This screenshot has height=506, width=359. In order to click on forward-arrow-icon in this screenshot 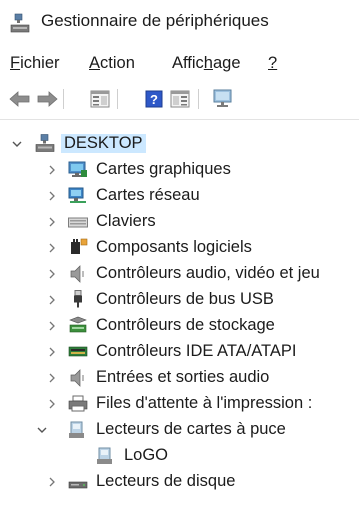, I will do `click(47, 99)`.